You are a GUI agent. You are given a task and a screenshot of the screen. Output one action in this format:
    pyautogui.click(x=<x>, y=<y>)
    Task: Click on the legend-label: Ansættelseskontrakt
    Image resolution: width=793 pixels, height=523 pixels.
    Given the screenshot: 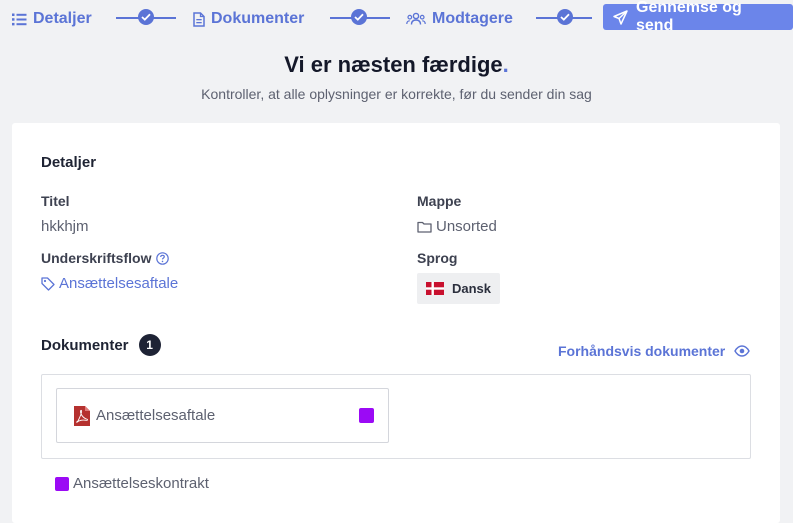 What is the action you would take?
    pyautogui.click(x=141, y=483)
    